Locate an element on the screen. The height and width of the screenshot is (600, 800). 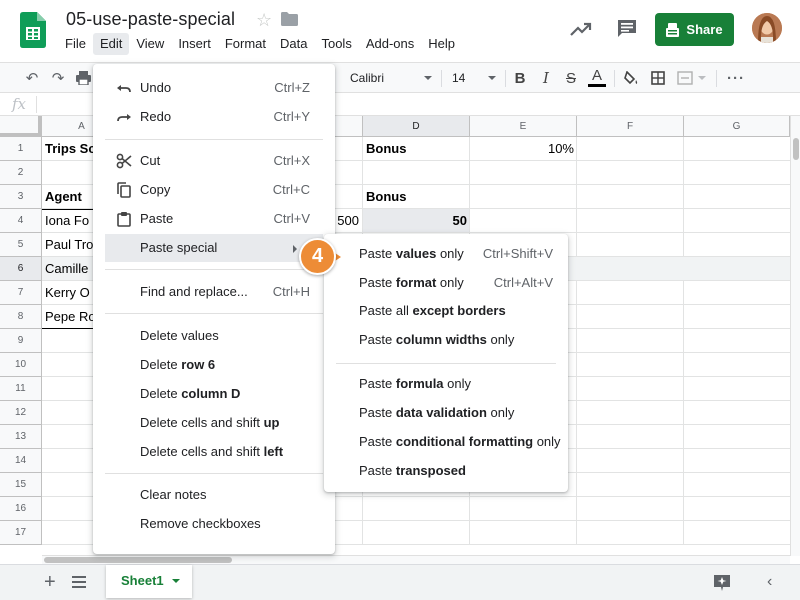
add-sheet-icon: + is located at coordinates (50, 582).